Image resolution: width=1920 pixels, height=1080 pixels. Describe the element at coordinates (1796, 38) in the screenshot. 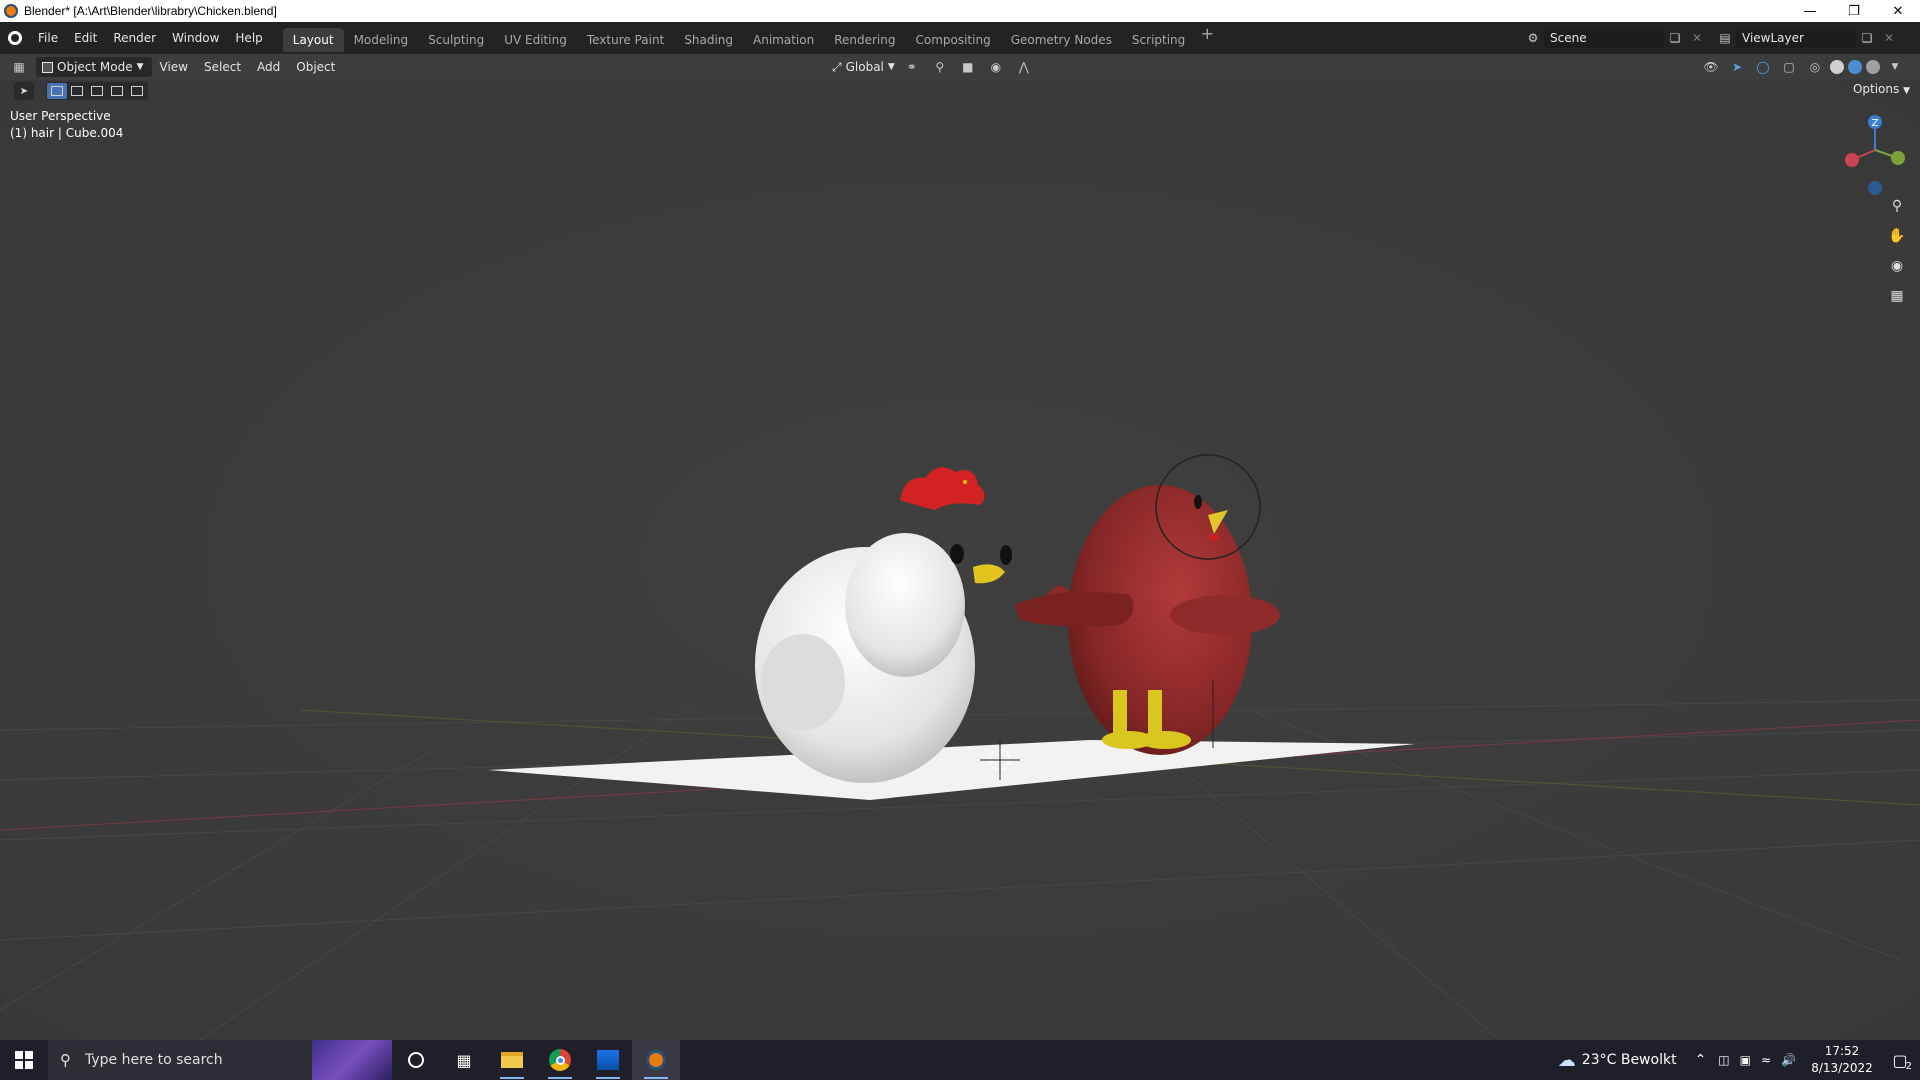

I see `viewlayer-name-field: ViewLayer` at that location.